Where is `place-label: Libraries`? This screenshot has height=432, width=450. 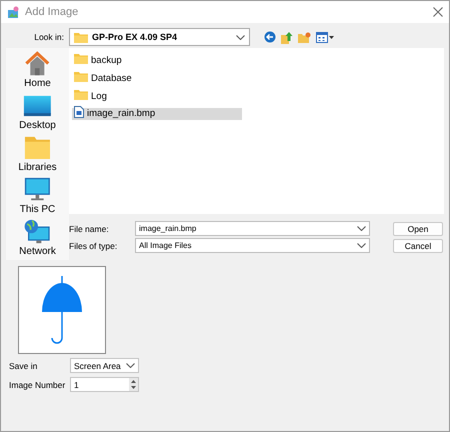
place-label: Libraries is located at coordinates (37, 167).